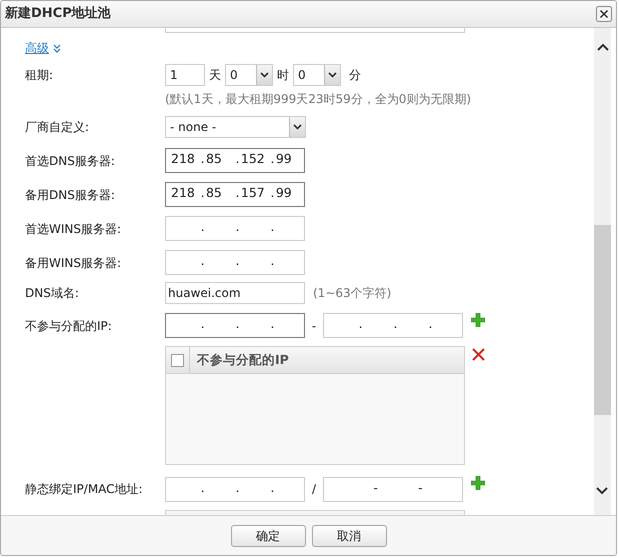 The width and height of the screenshot is (619, 558). Describe the element at coordinates (84, 489) in the screenshot. I see `field-label: 静态绑定IP/MAC地址:` at that location.